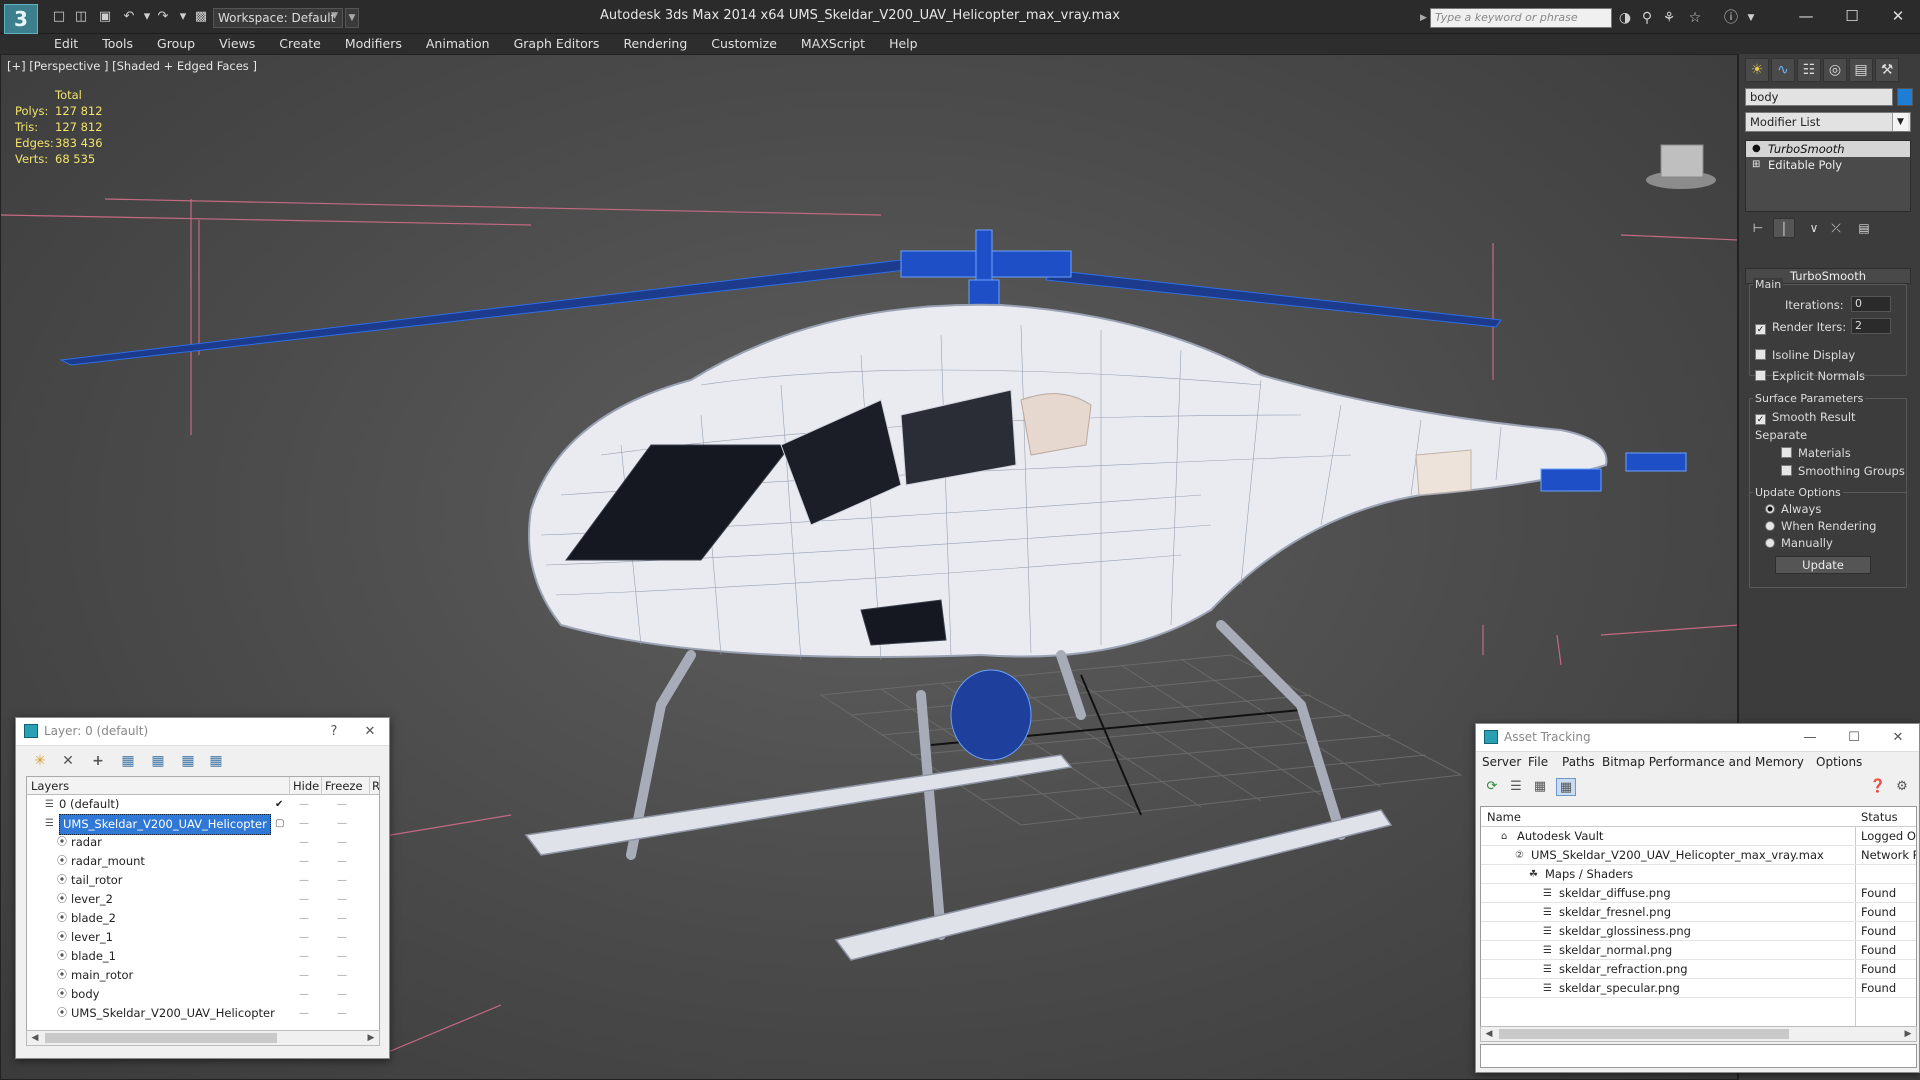 This screenshot has width=1920, height=1080. What do you see at coordinates (458, 44) in the screenshot?
I see `menu-animation: Animation` at bounding box center [458, 44].